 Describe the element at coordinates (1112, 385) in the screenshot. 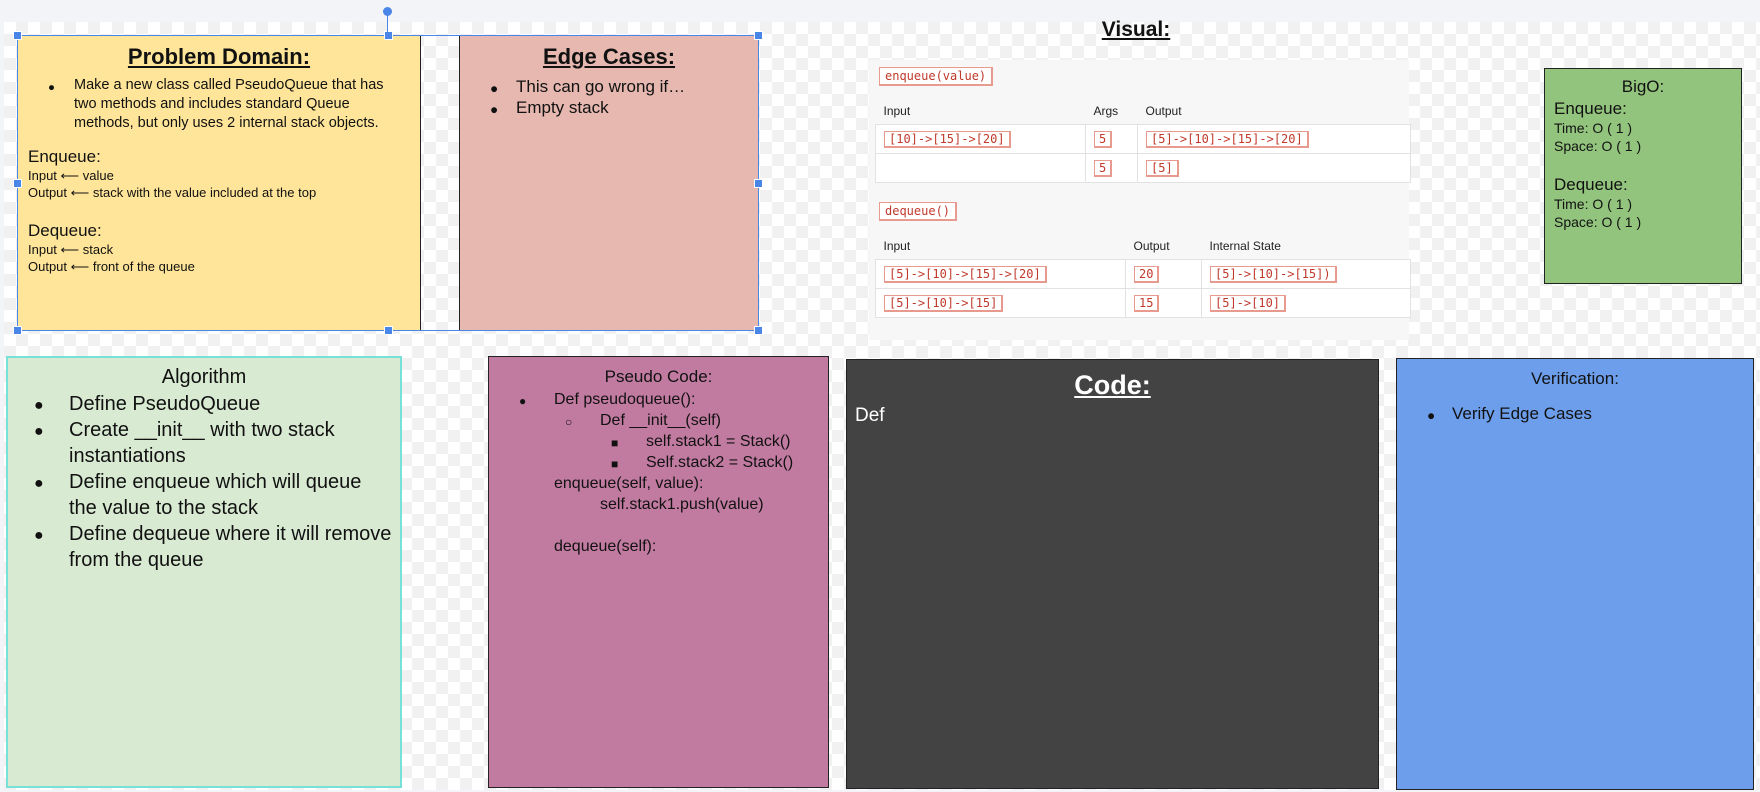

I see `code-title: Code:` at that location.